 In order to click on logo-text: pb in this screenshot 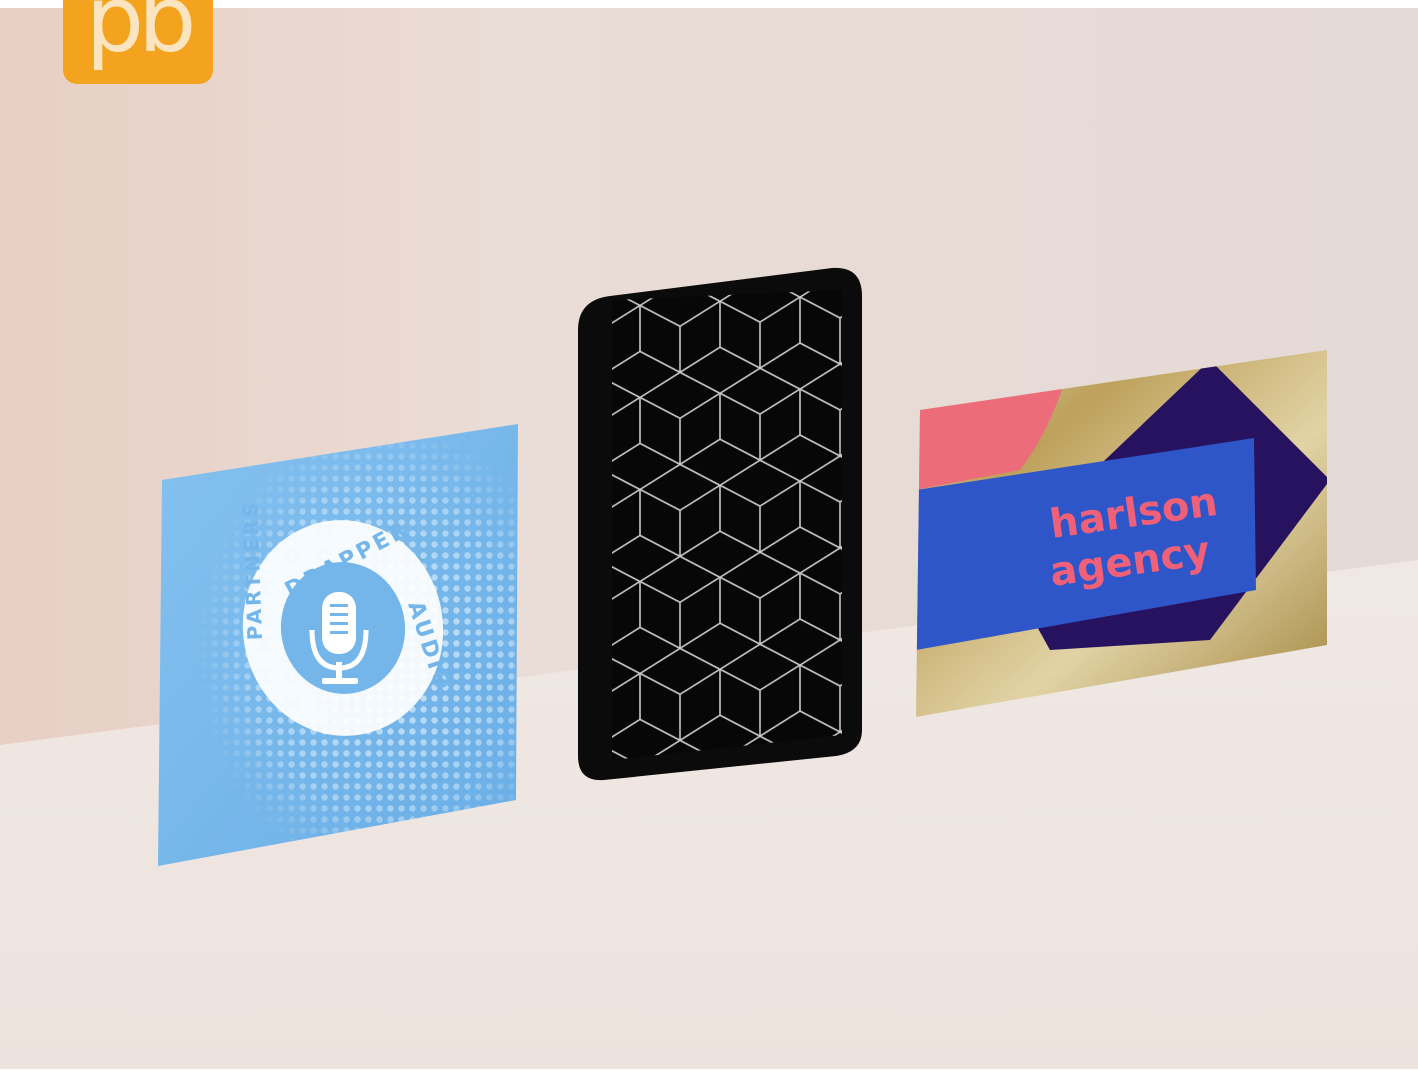, I will do `click(141, 36)`.